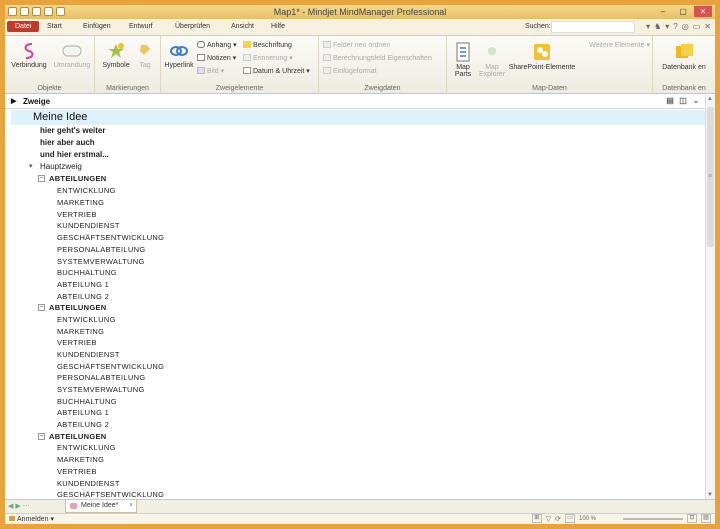 This screenshot has height=529, width=720. Describe the element at coordinates (242, 26) in the screenshot. I see `tab-view: Ansicht` at that location.